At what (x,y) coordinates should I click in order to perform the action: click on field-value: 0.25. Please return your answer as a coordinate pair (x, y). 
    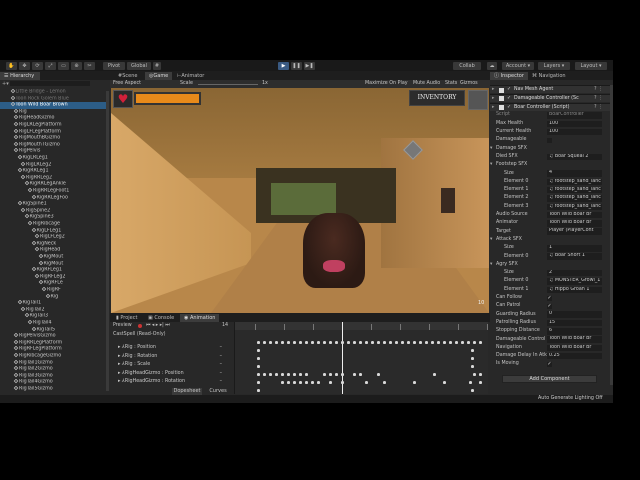
    Looking at the image, I should click on (574, 356).